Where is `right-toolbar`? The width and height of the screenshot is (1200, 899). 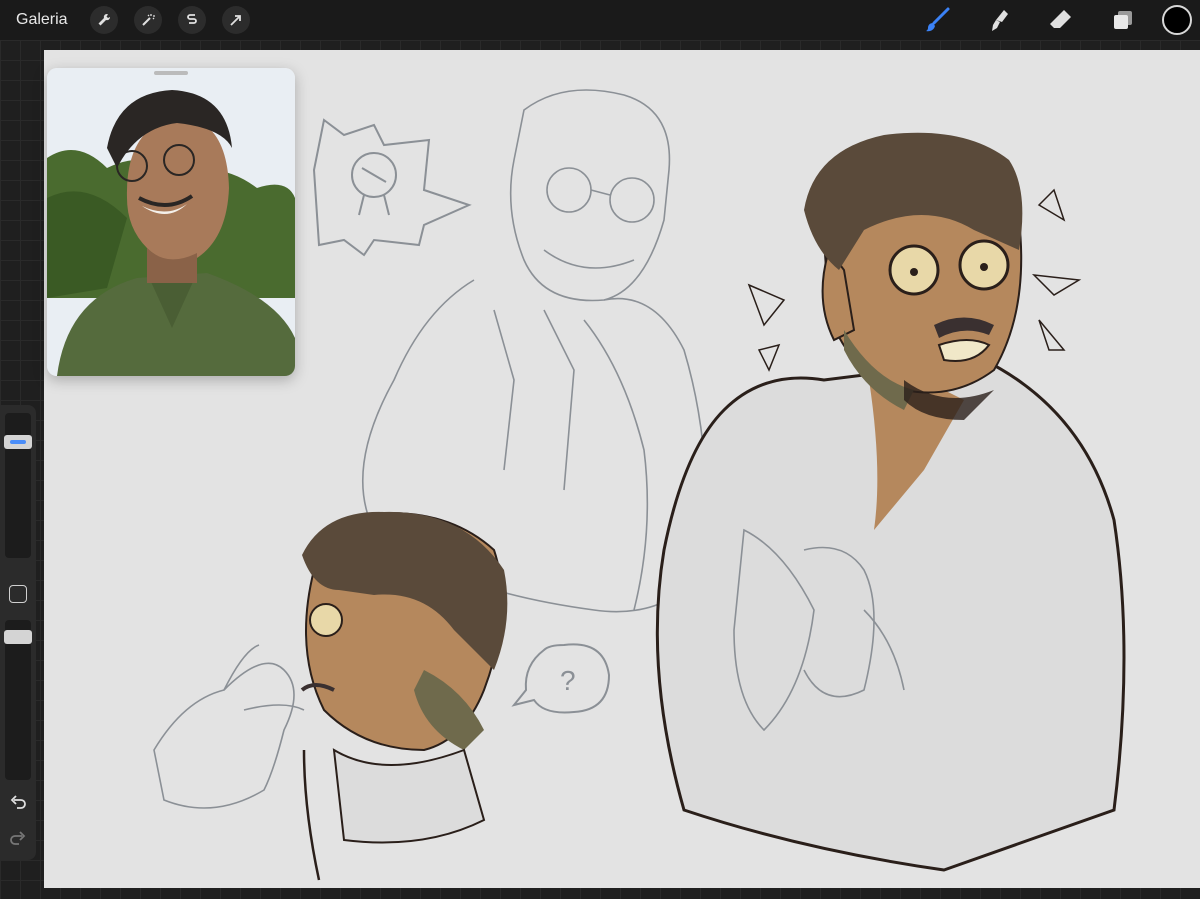 right-toolbar is located at coordinates (1053, 20).